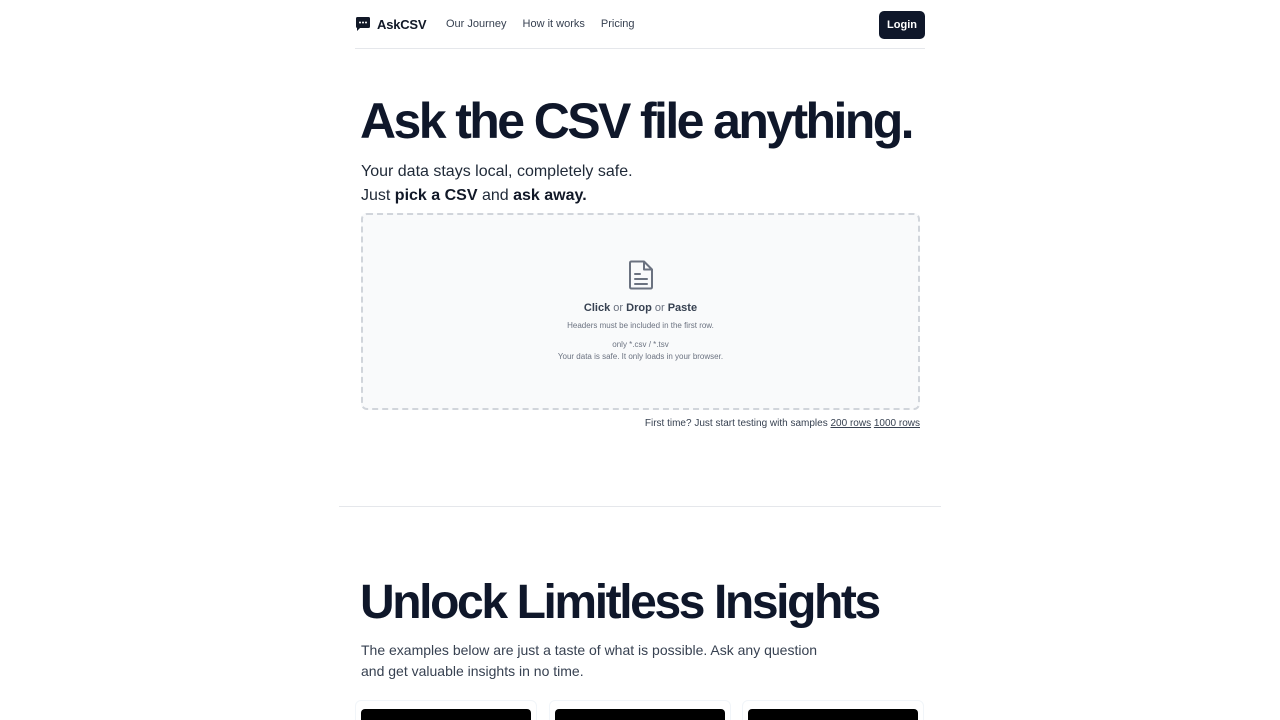 Image resolution: width=1280 pixels, height=720 pixels. I want to click on subtitle-and: and, so click(495, 195).